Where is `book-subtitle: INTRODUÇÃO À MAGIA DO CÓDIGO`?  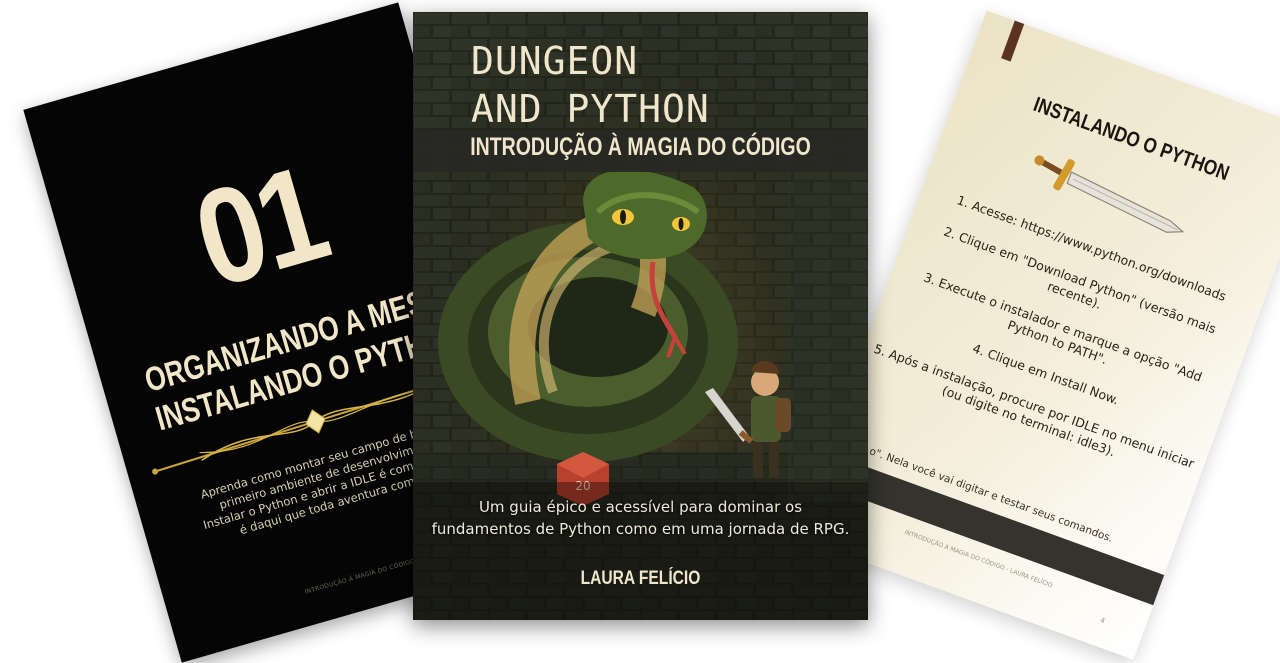 book-subtitle: INTRODUÇÃO À MAGIA DO CÓDIGO is located at coordinates (640, 147).